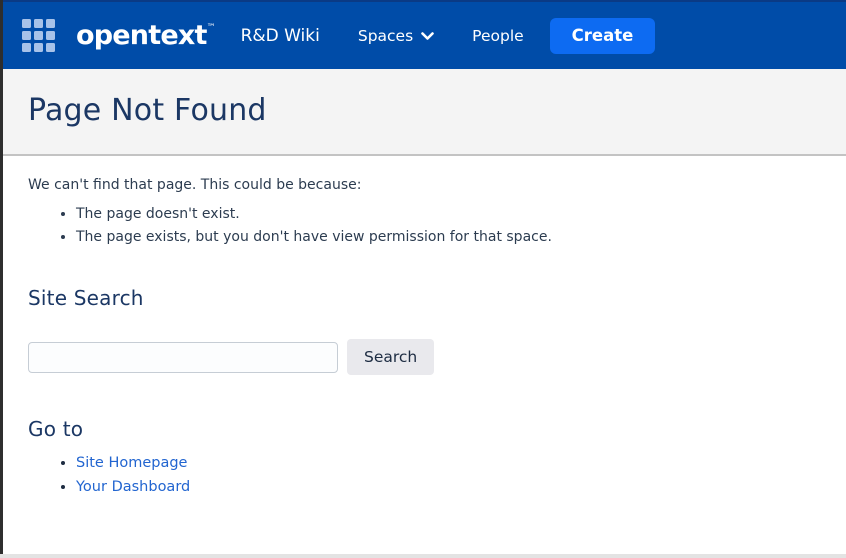  Describe the element at coordinates (427, 36) in the screenshot. I see `chevron-down-icon` at that location.